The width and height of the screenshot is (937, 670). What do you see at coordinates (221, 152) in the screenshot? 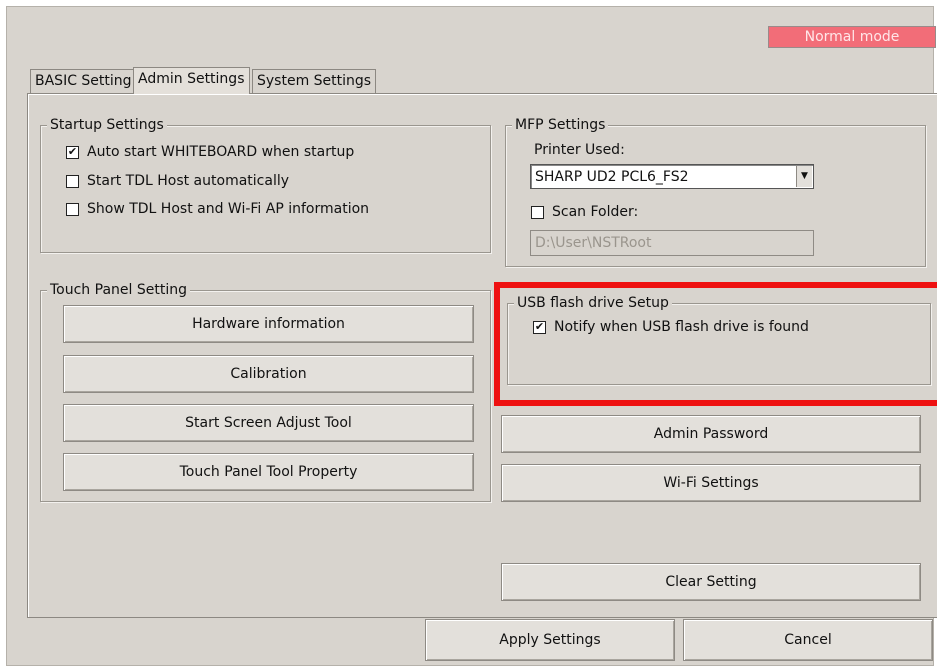
I see `auto-start-whiteboard-label: Auto start WHITEBOARD when startup` at bounding box center [221, 152].